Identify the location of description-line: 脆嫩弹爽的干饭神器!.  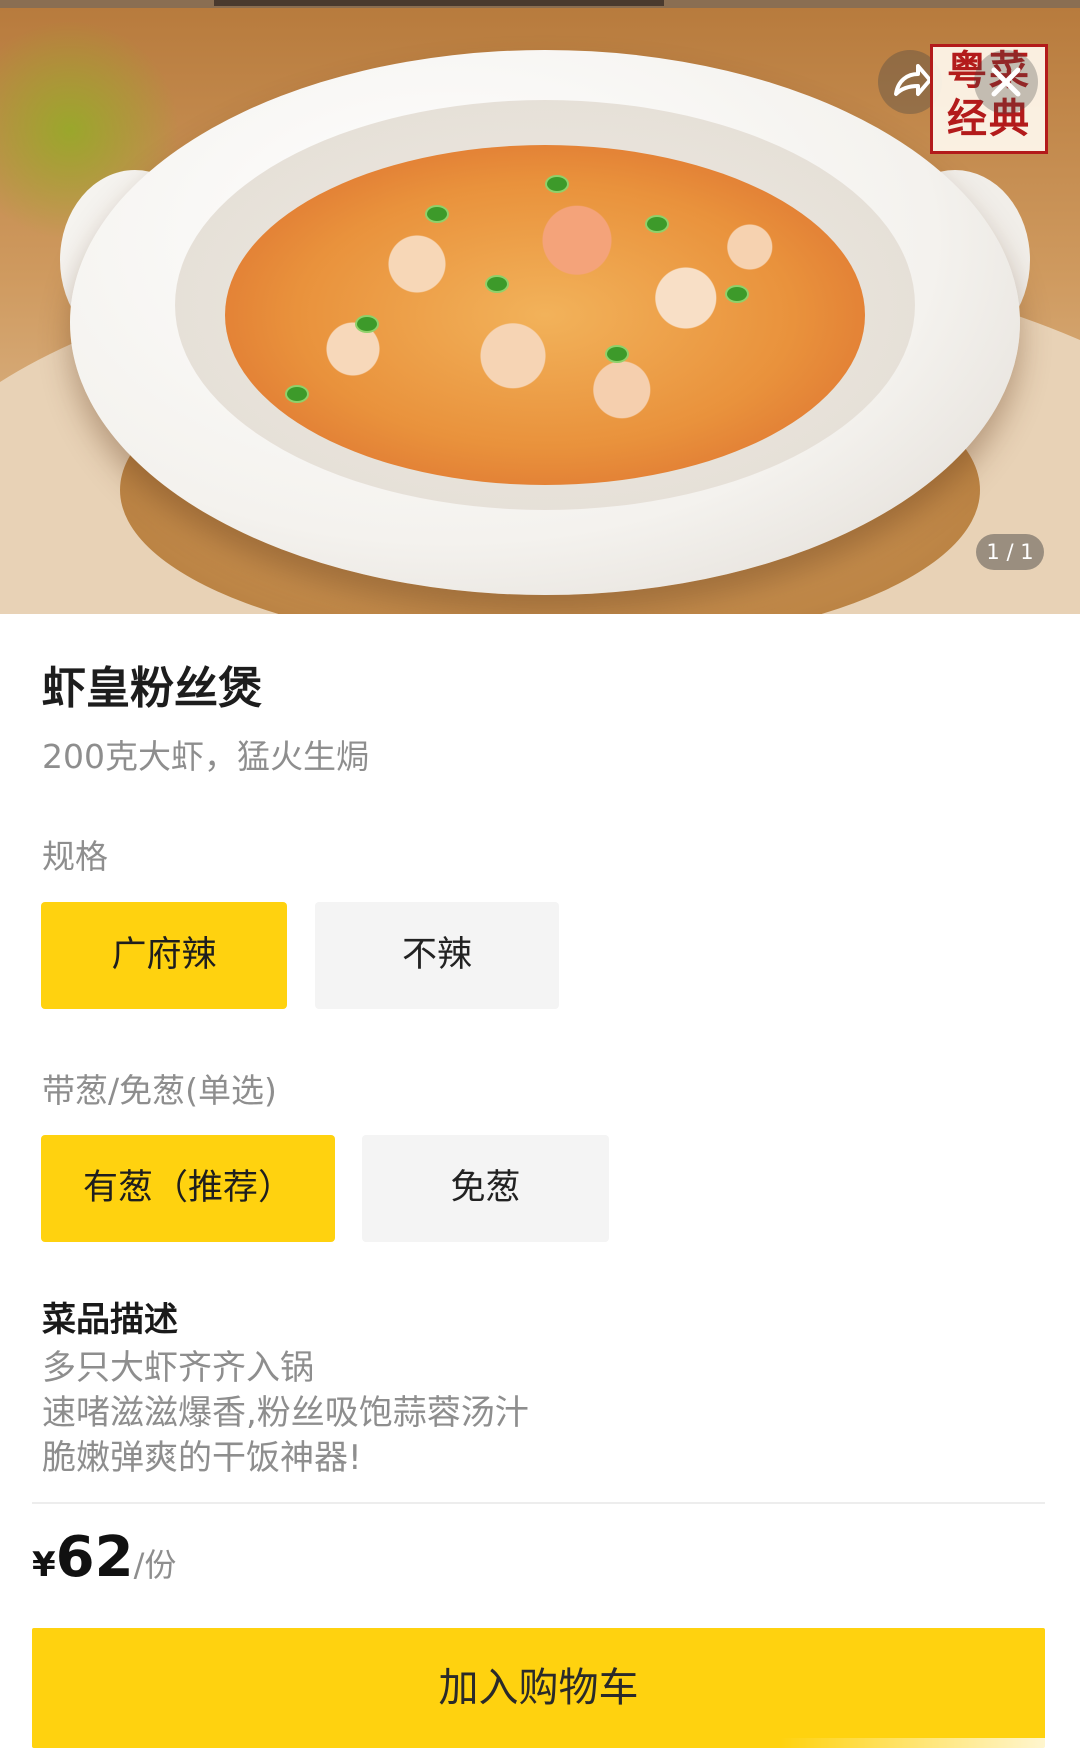
(202, 1458).